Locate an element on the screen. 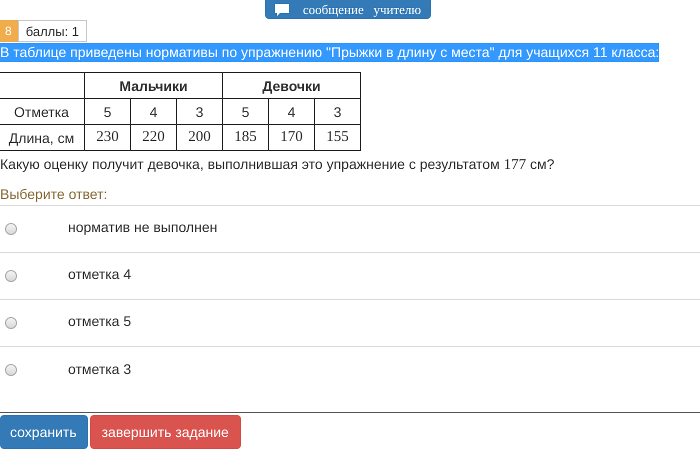 The height and width of the screenshot is (459, 700). table-cell: Длина, см is located at coordinates (42, 137).